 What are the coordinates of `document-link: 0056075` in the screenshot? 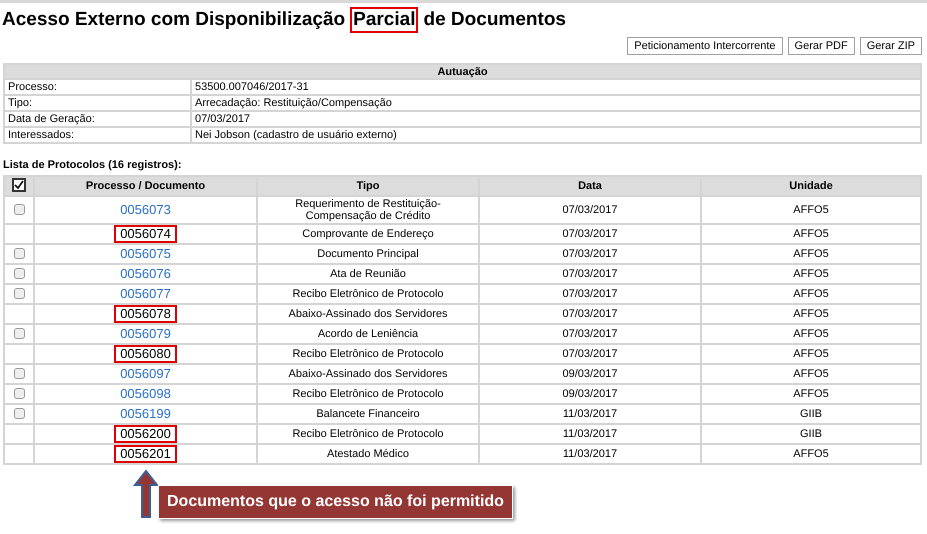 It's located at (145, 253).